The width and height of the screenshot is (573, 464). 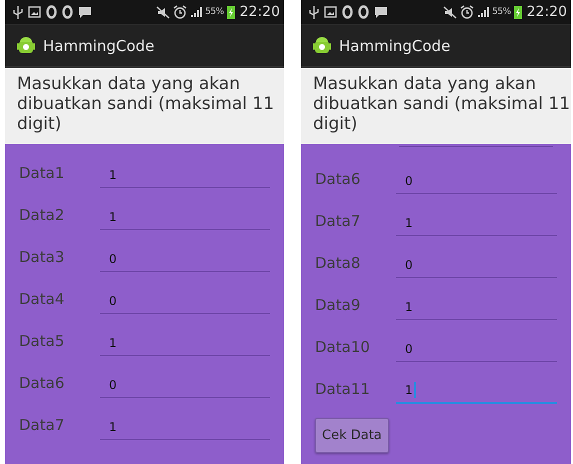 What do you see at coordinates (42, 215) in the screenshot?
I see `field-label: Data2` at bounding box center [42, 215].